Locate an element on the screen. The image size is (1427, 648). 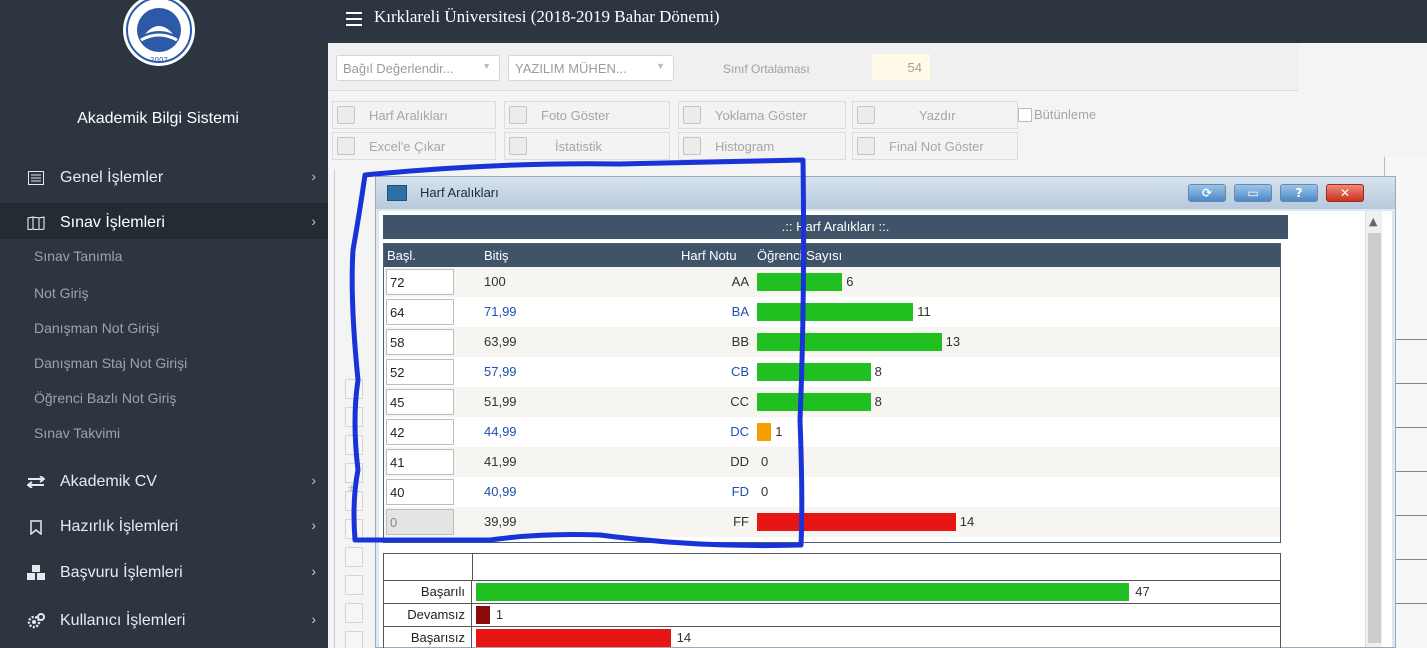
submenu-not-giris: Not Giriş is located at coordinates (164, 293).